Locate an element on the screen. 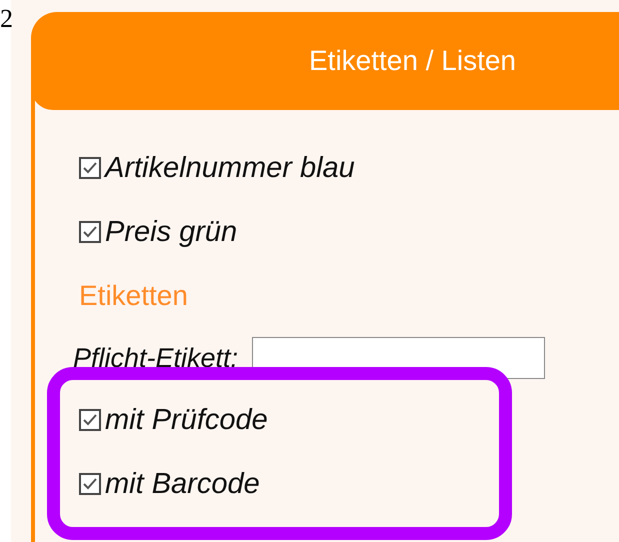  checkbox-label: mit Barcode is located at coordinates (182, 484).